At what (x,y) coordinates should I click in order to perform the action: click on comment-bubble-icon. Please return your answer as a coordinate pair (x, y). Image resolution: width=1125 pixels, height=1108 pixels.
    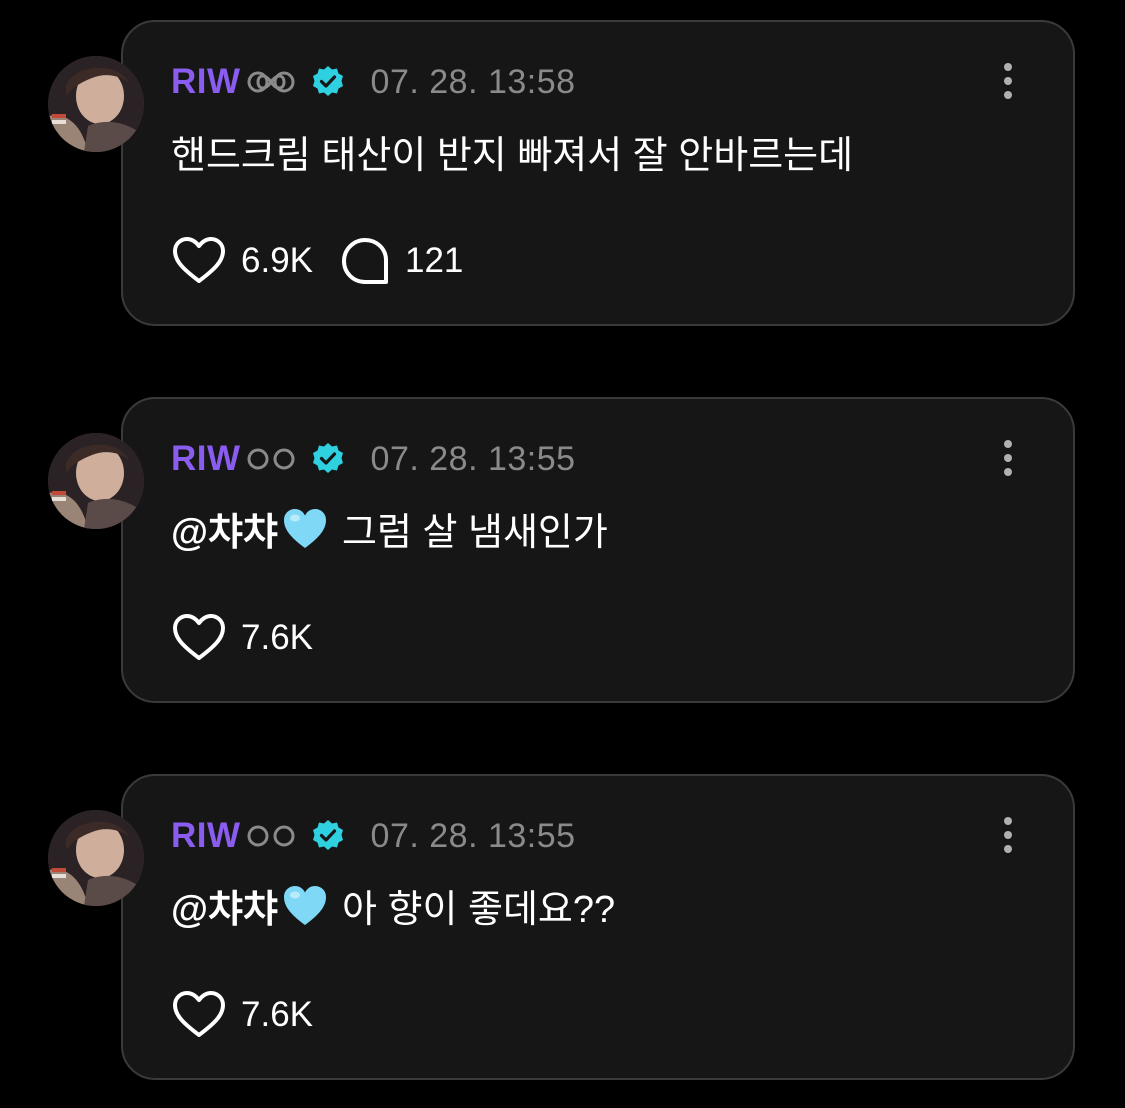
    Looking at the image, I should click on (365, 261).